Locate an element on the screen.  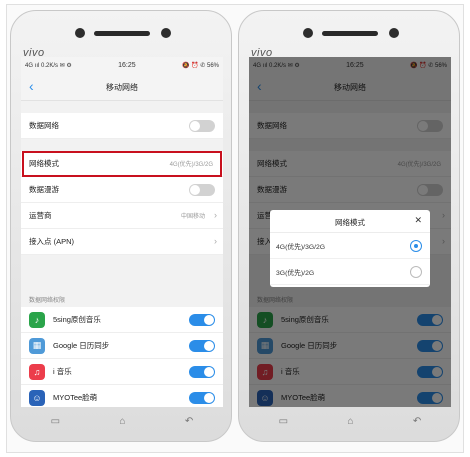
apn-label: 接入点 (APN) is located at coordinates (51, 241).